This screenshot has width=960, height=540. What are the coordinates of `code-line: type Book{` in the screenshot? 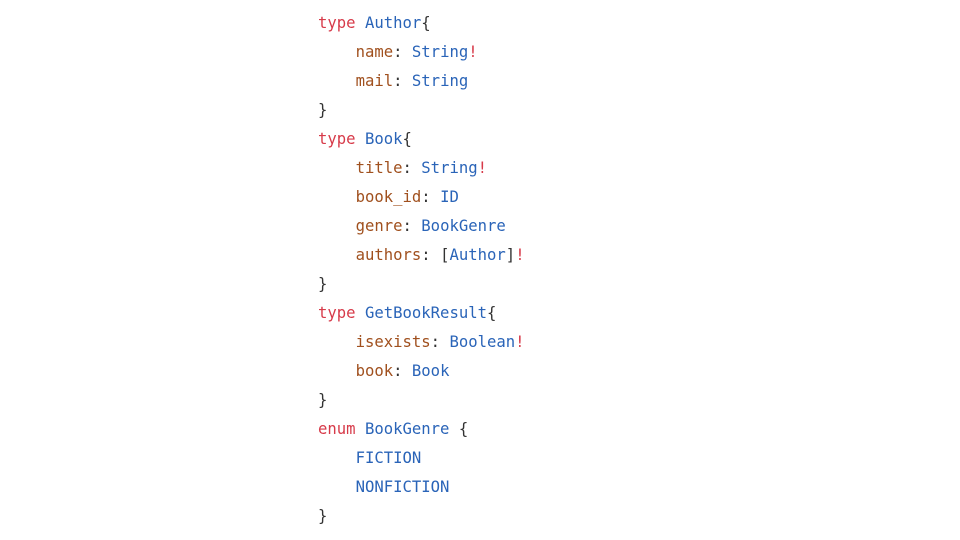 It's located at (421, 139).